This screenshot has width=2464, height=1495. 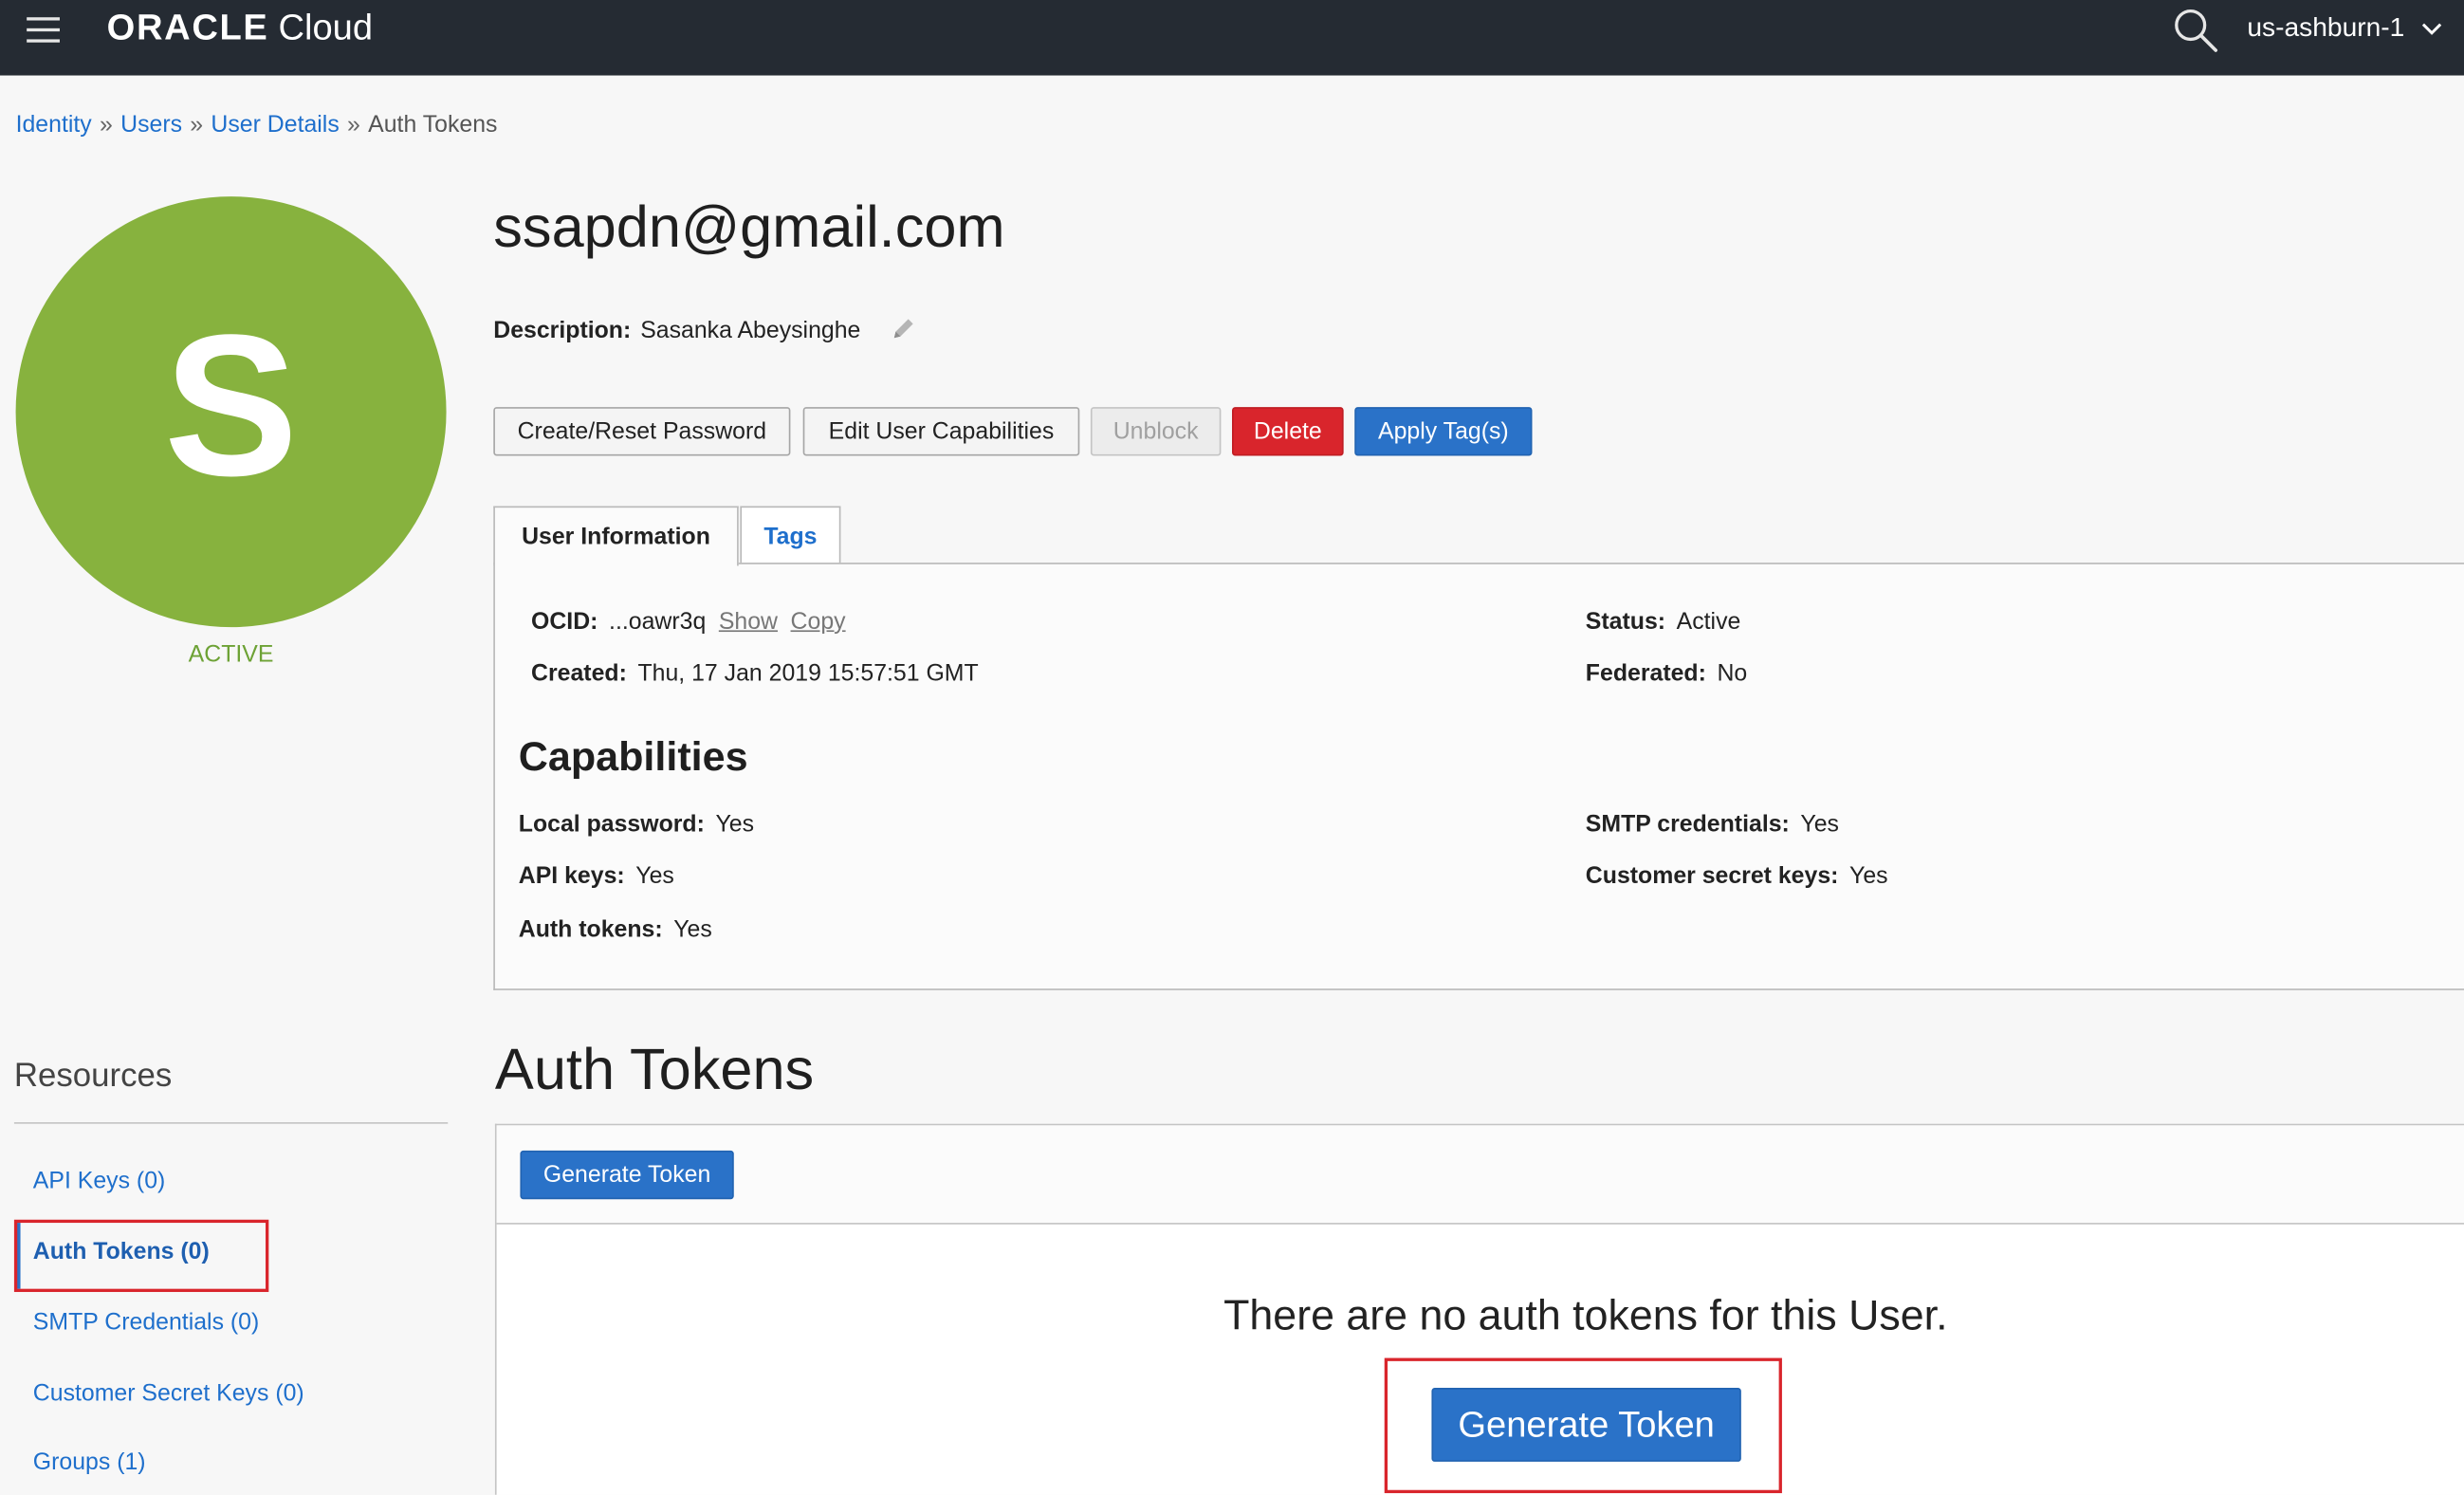 I want to click on pencil-icon, so click(x=903, y=331).